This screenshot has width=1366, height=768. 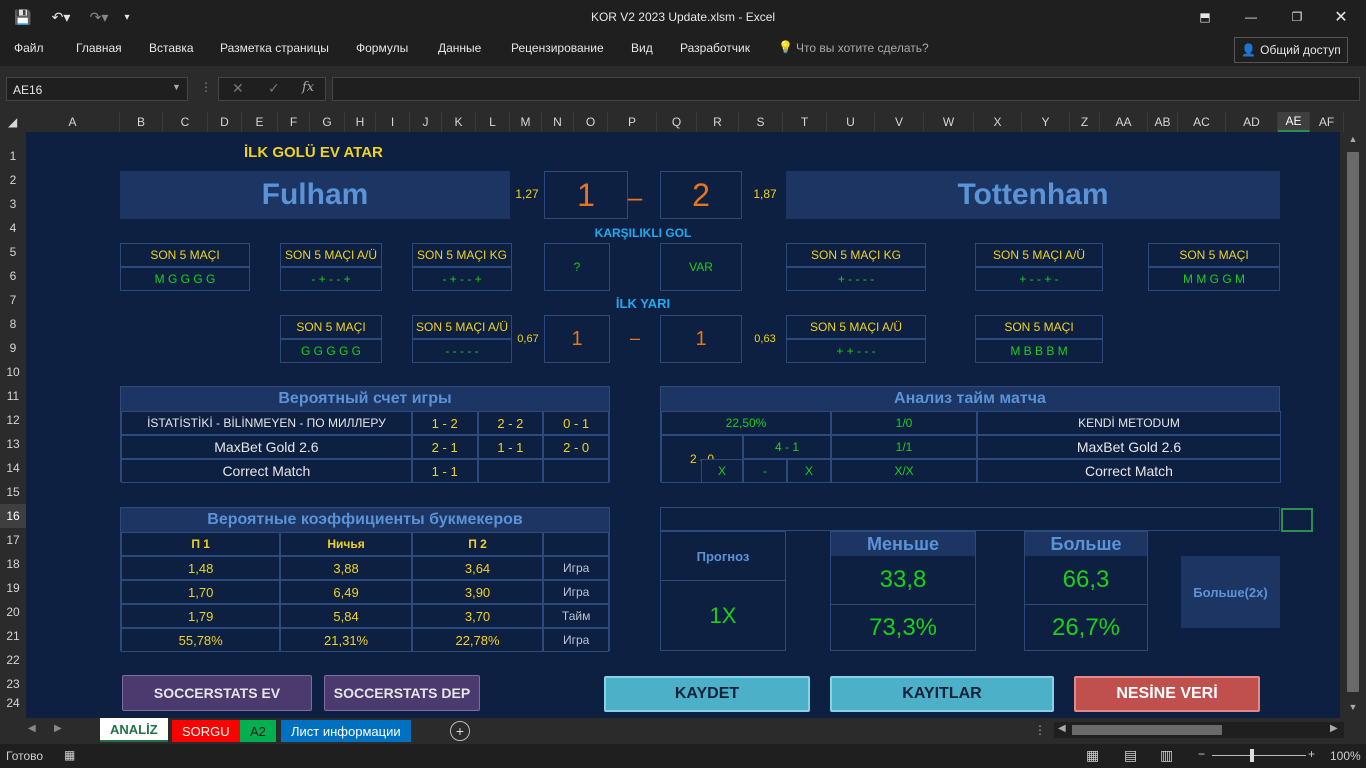 What do you see at coordinates (69, 755) in the screenshot?
I see `macro-record-icon: ▦` at bounding box center [69, 755].